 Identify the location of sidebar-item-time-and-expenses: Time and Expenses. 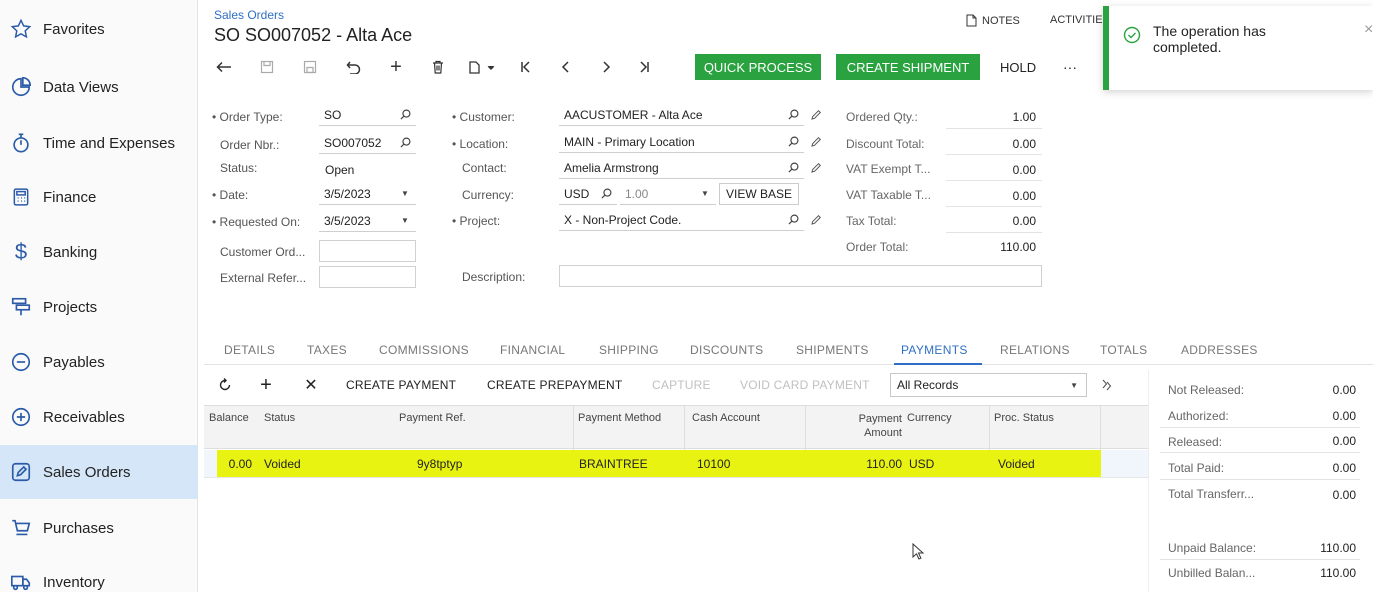
(99, 143).